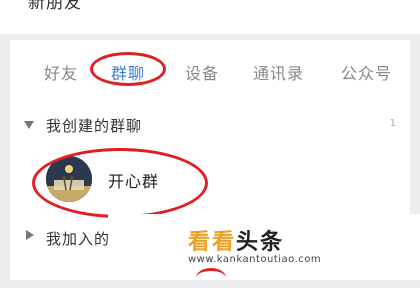 The image size is (420, 288). Describe the element at coordinates (255, 259) in the screenshot. I see `watermark-url: www.kankantoutiao.com` at that location.